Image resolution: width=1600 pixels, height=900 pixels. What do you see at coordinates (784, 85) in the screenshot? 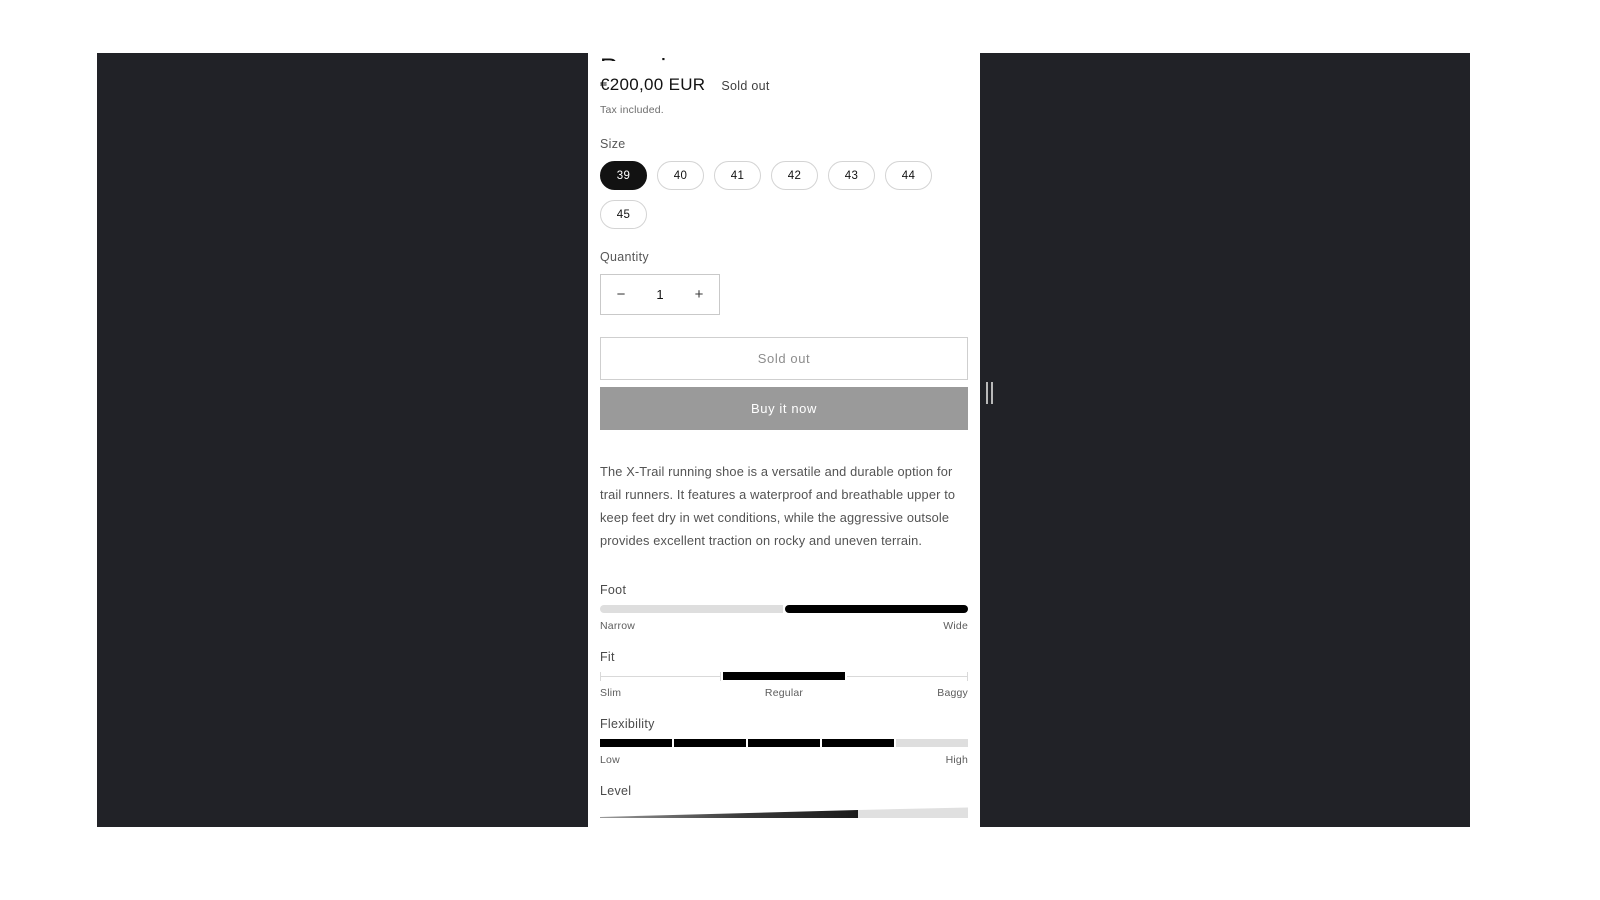
I see `price-row: €200,00 EUR Sold out` at bounding box center [784, 85].